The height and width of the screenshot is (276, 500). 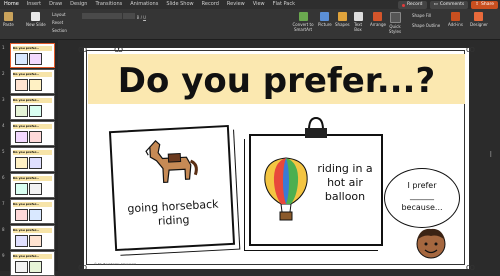 I want to click on share-icon: ⇪, so click(x=477, y=4).